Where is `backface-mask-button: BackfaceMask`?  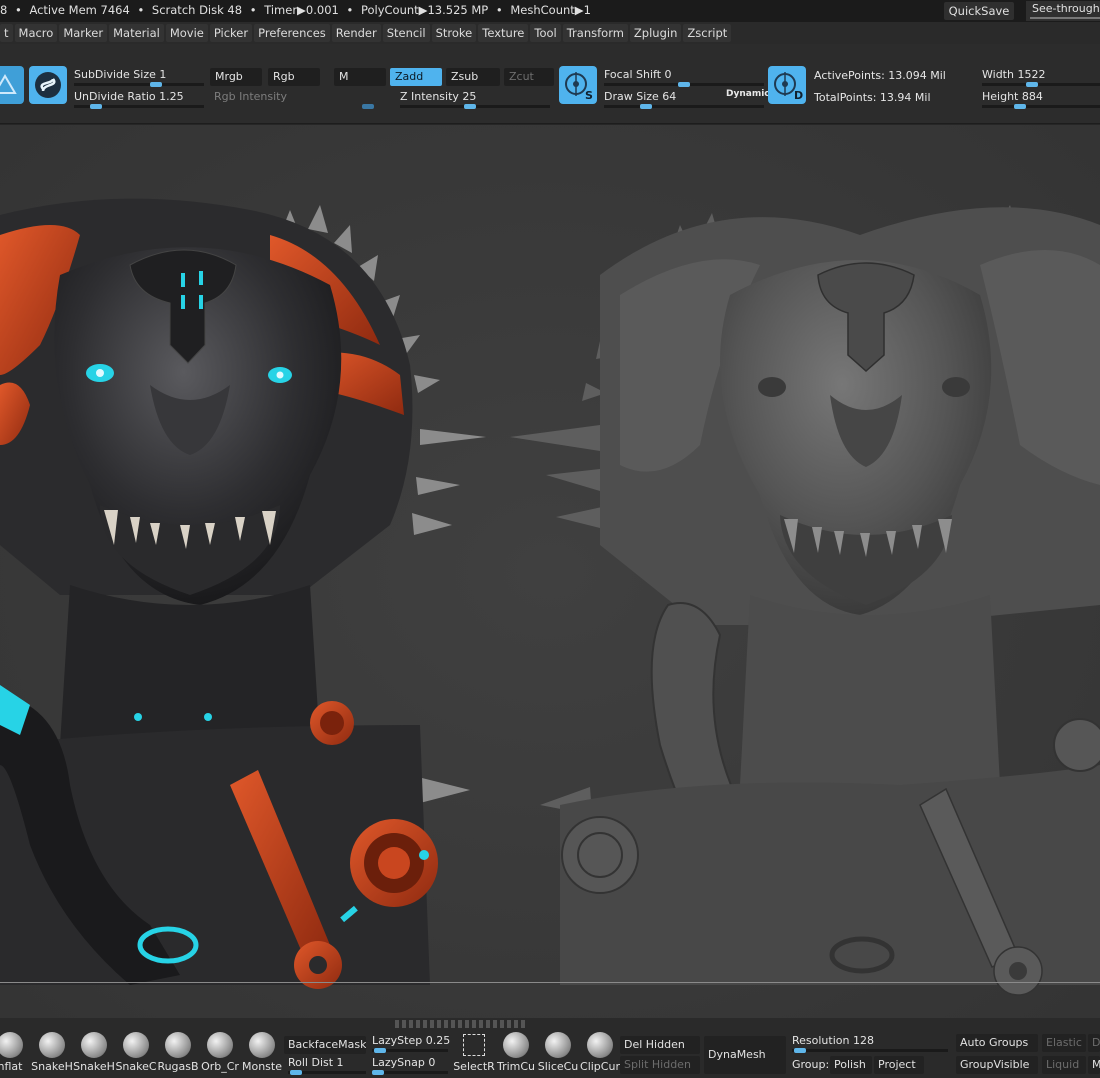
backface-mask-button: BackfaceMask is located at coordinates (325, 1045).